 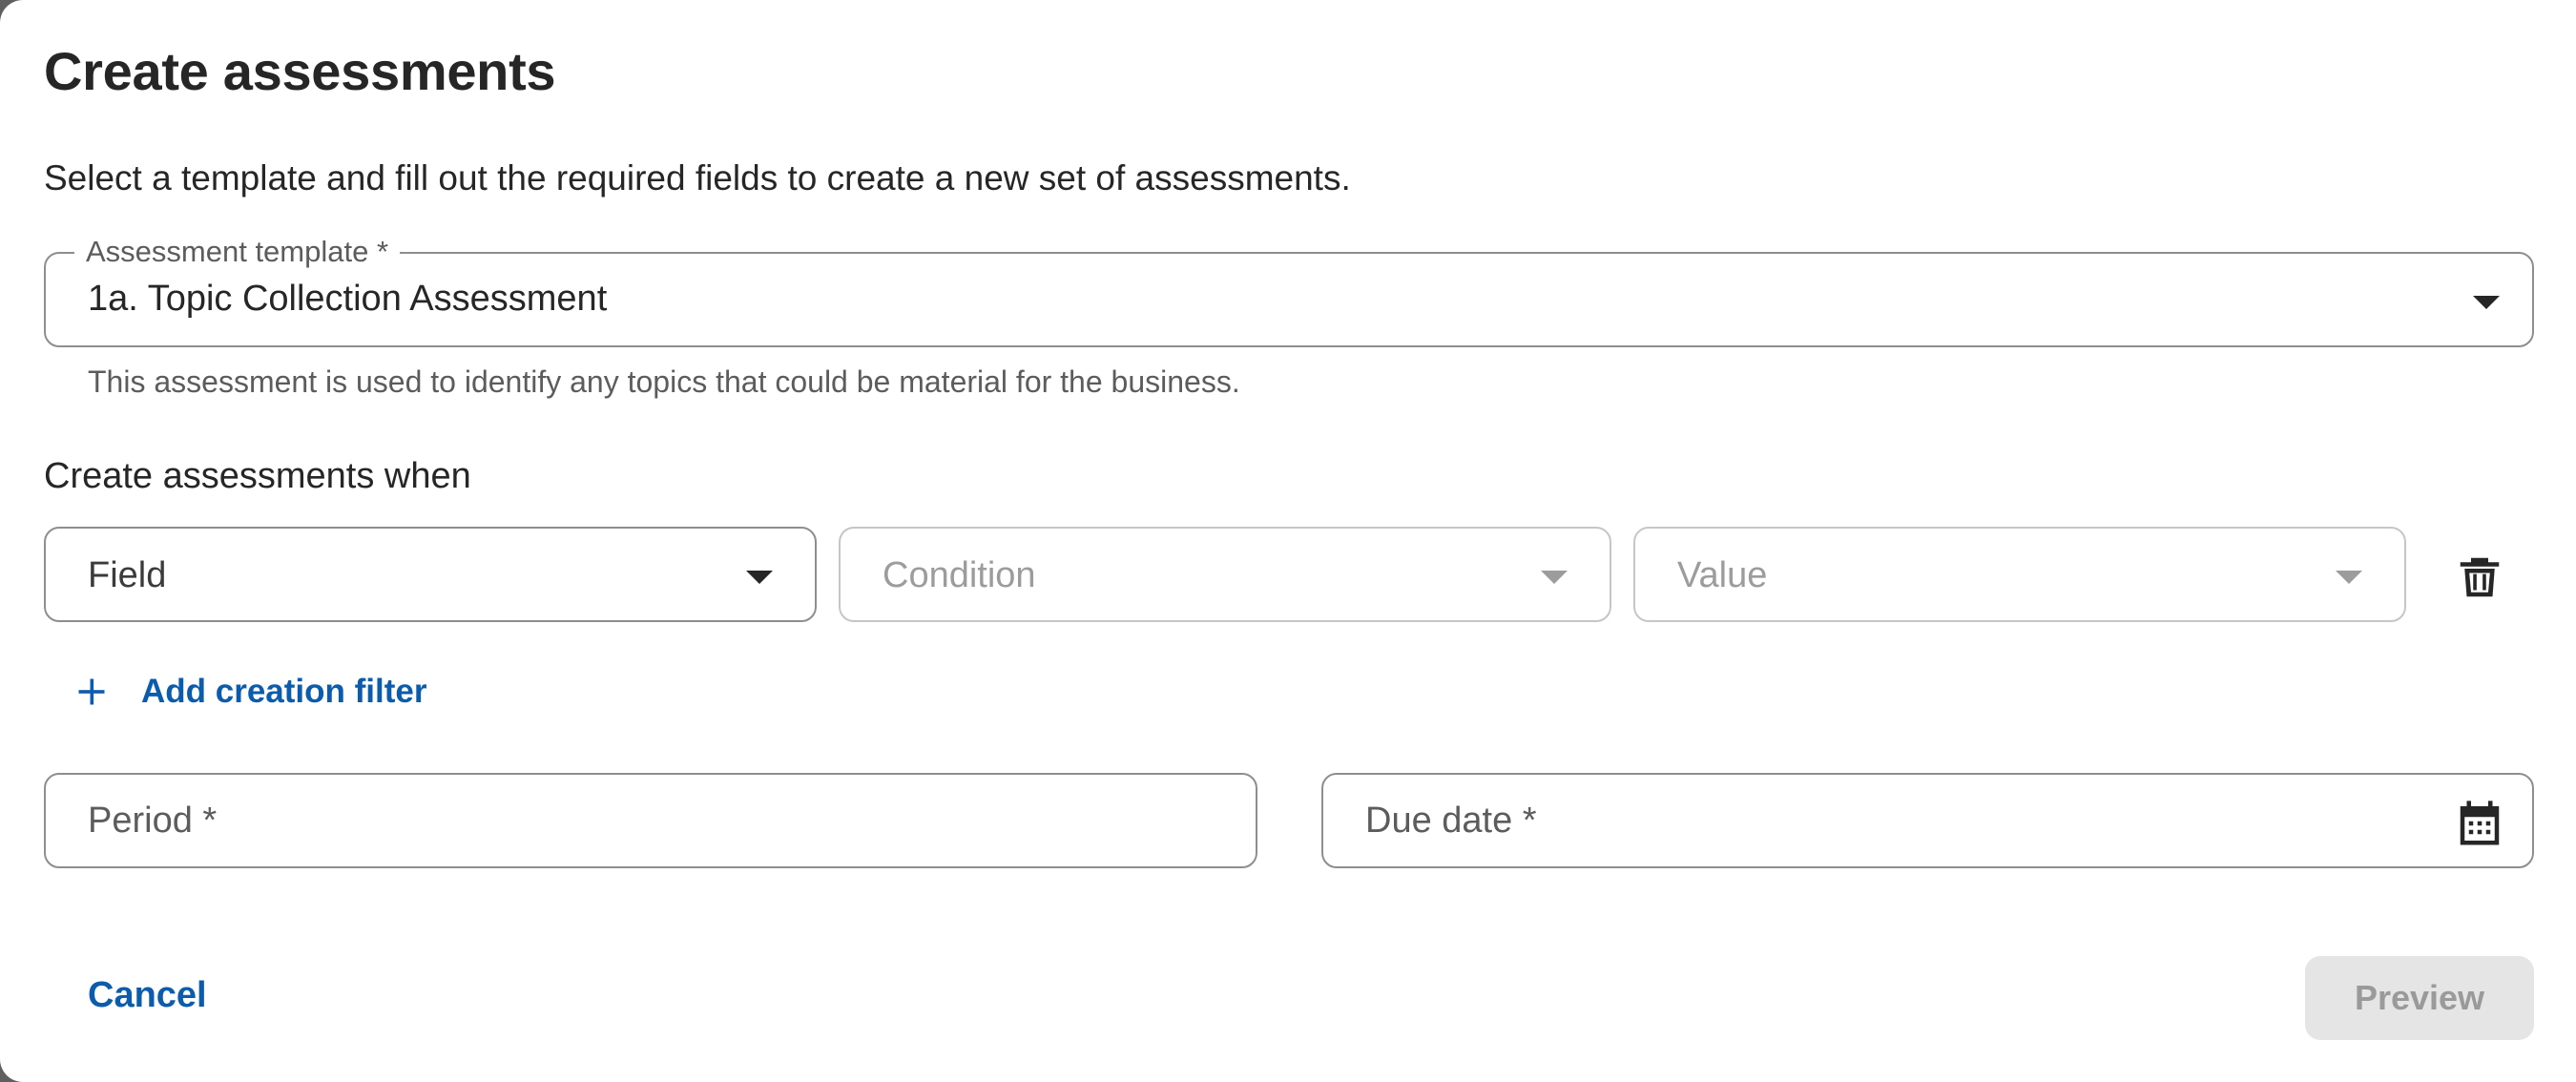 What do you see at coordinates (1722, 575) in the screenshot?
I see `filter-value-placeholder: Value` at bounding box center [1722, 575].